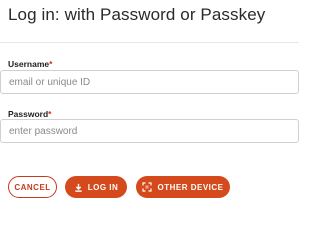 The height and width of the screenshot is (240, 320). I want to click on qr-code-icon, so click(147, 187).